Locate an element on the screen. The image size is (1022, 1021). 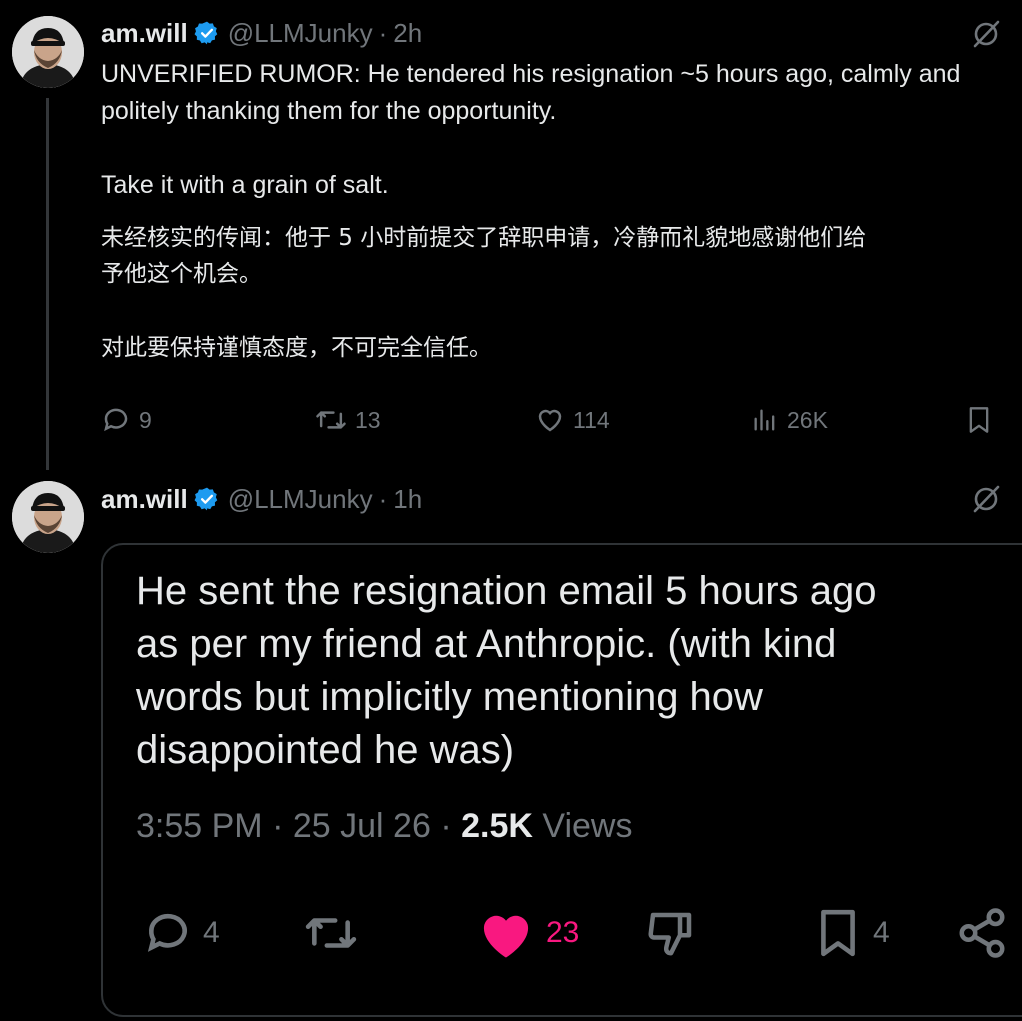
timestamp: 2h is located at coordinates (407, 33).